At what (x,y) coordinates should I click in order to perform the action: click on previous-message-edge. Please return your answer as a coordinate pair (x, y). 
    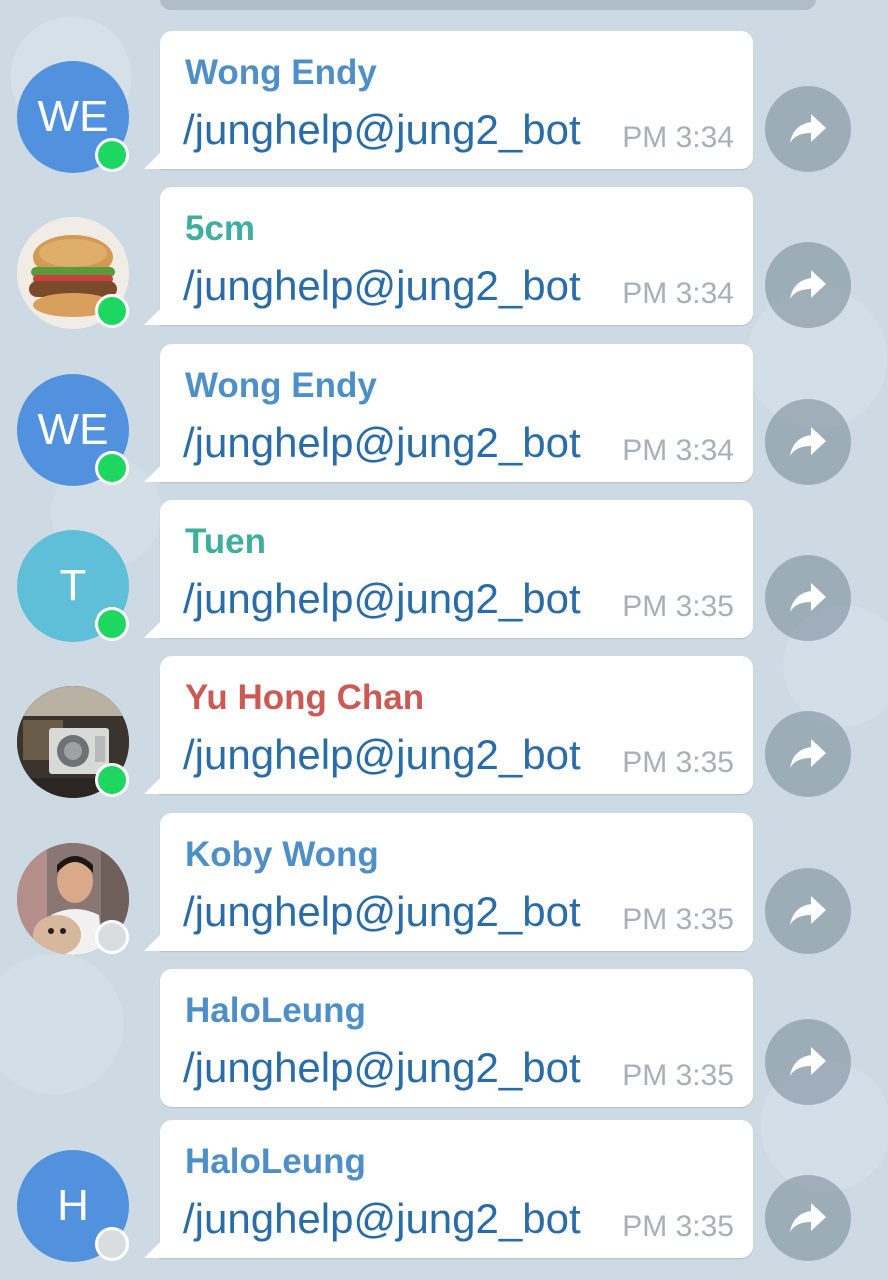
    Looking at the image, I should click on (488, 5).